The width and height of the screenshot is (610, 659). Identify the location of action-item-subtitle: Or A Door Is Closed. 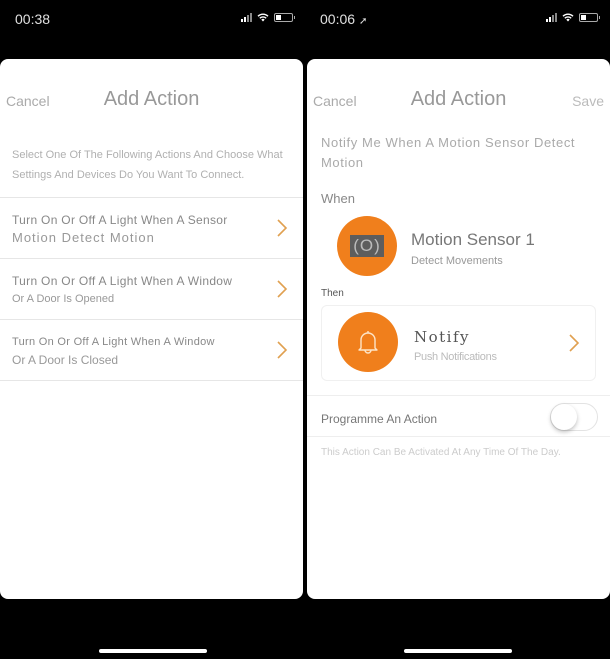
(65, 360).